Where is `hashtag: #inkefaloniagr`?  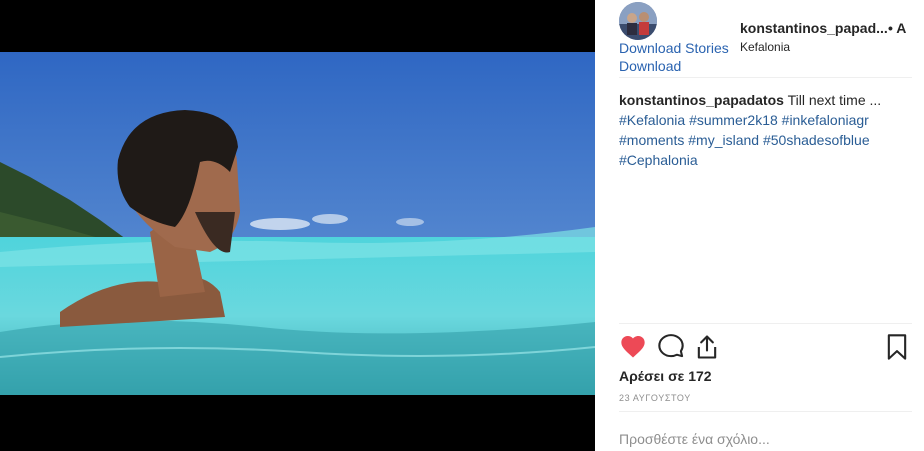 hashtag: #inkefaloniagr is located at coordinates (825, 120).